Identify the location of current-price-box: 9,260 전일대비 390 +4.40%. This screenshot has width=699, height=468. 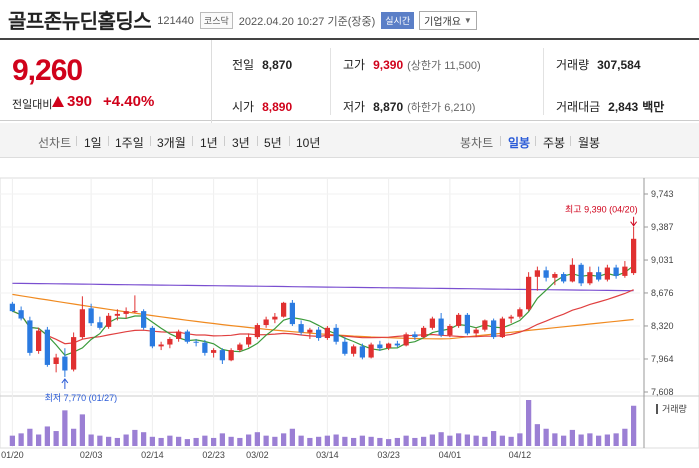
(106, 81).